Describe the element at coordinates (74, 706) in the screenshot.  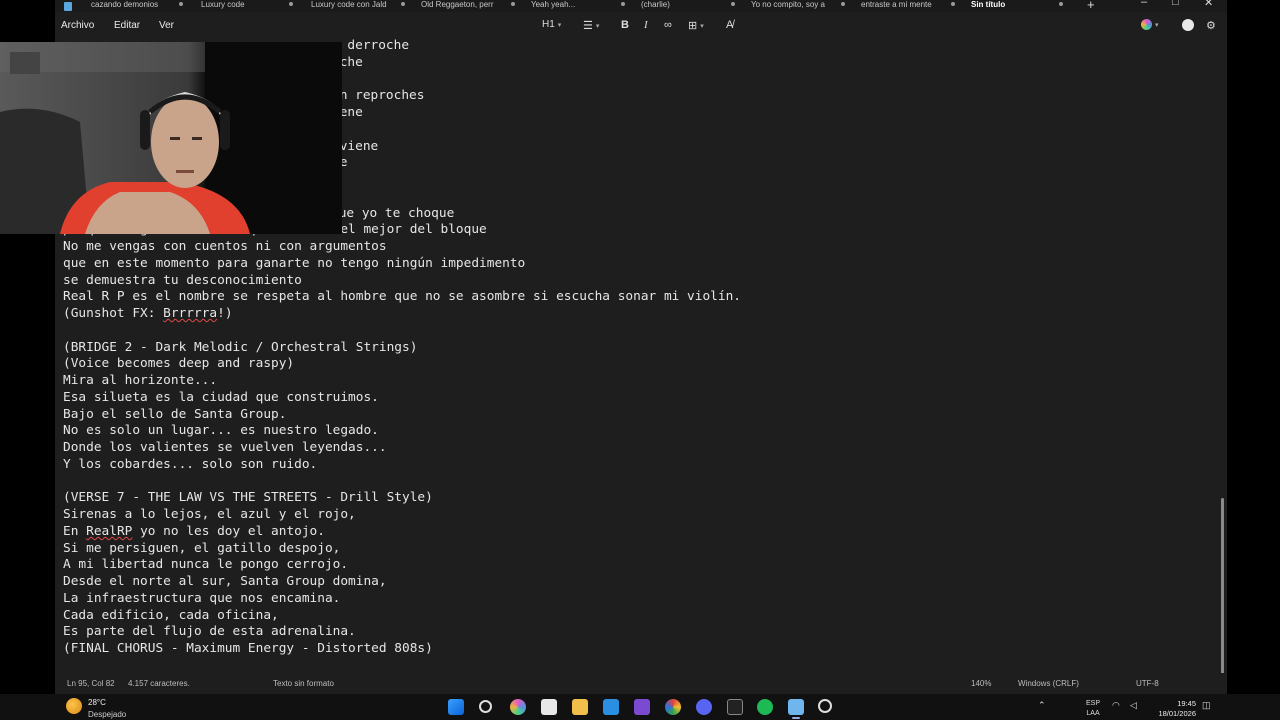
I see `weather-sun-icon` at that location.